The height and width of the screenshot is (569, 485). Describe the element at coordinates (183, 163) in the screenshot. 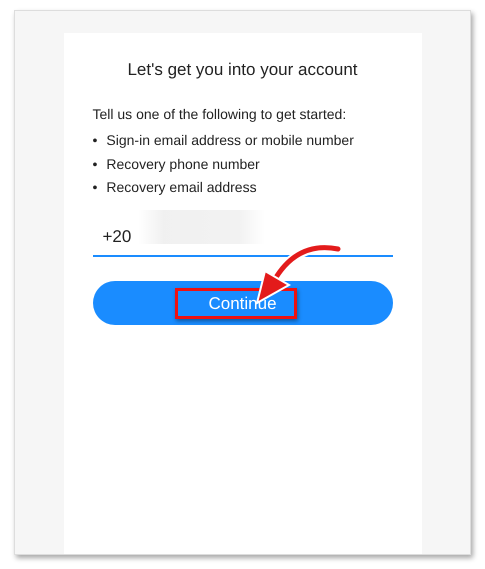

I see `option-item: Recovery phone number` at that location.